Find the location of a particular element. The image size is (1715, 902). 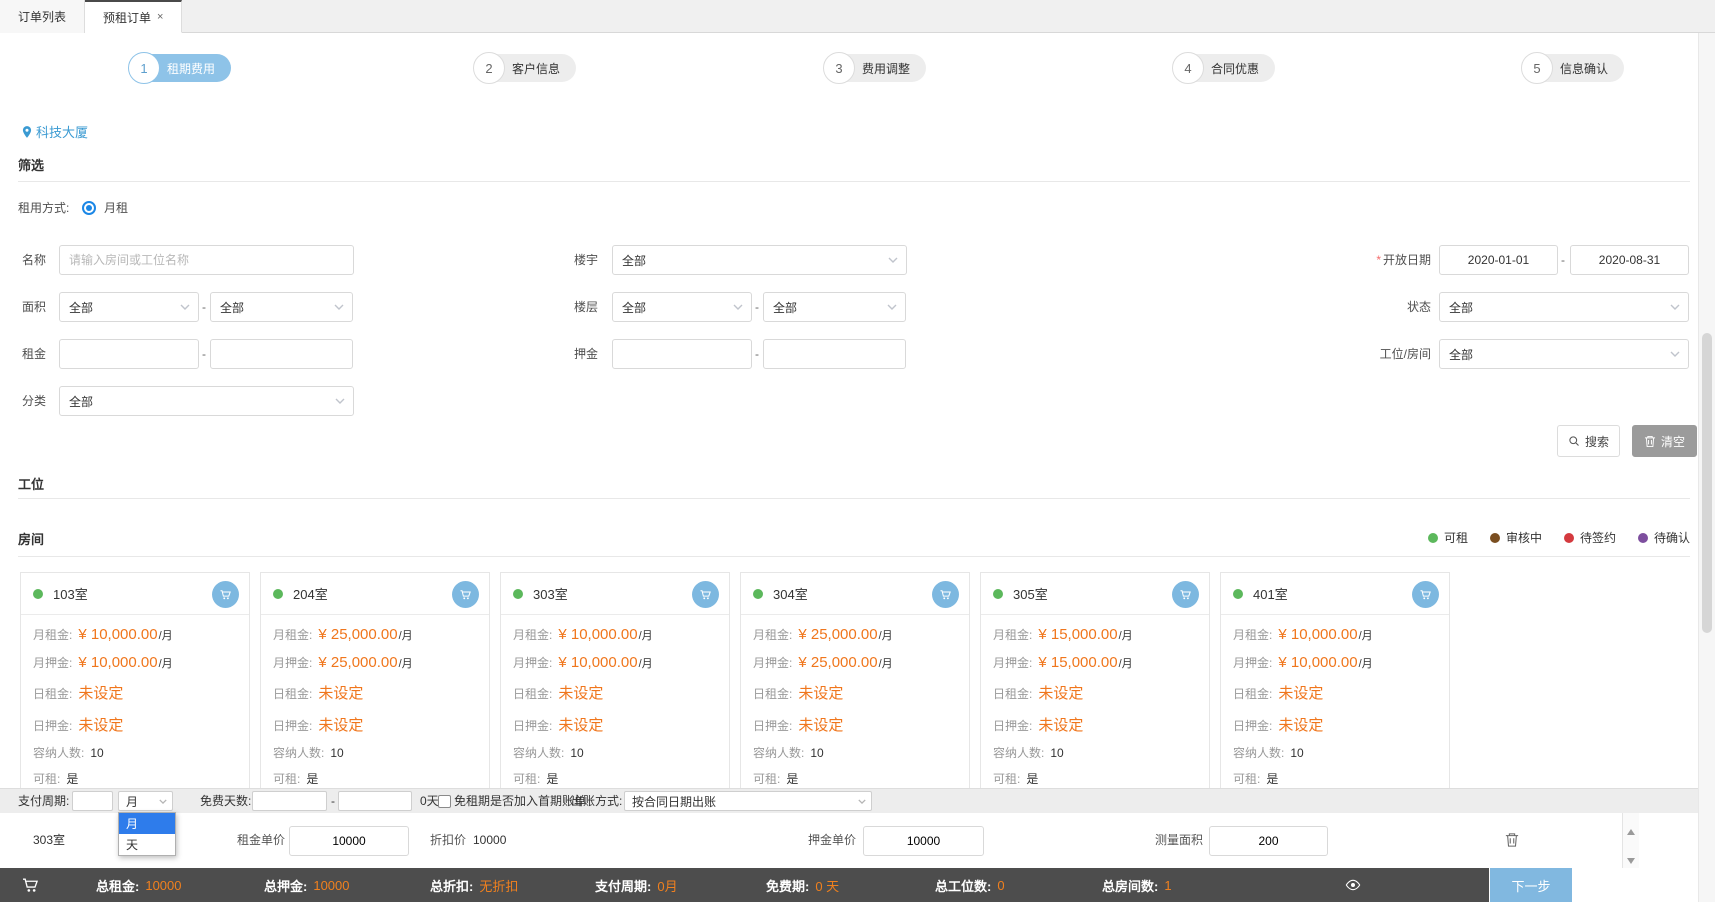

chevron-down-icon is located at coordinates (862, 801).